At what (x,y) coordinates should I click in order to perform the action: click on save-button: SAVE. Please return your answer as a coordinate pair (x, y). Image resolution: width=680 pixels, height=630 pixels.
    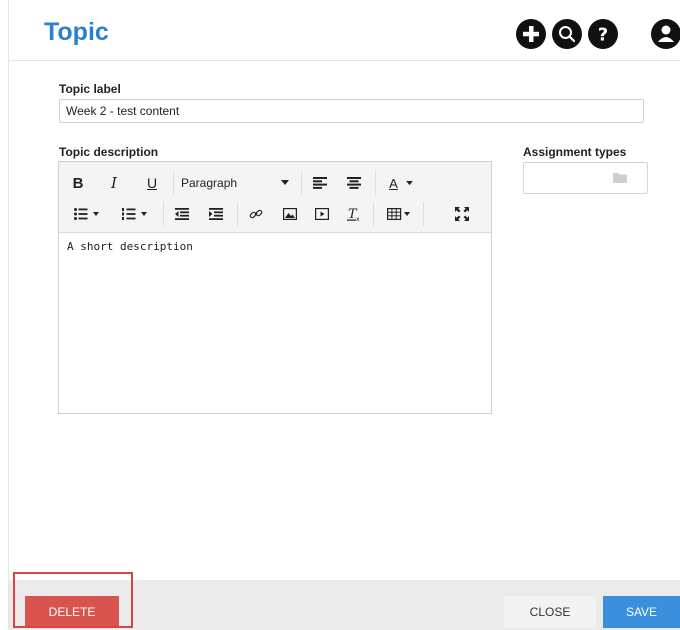
    Looking at the image, I should click on (641, 612).